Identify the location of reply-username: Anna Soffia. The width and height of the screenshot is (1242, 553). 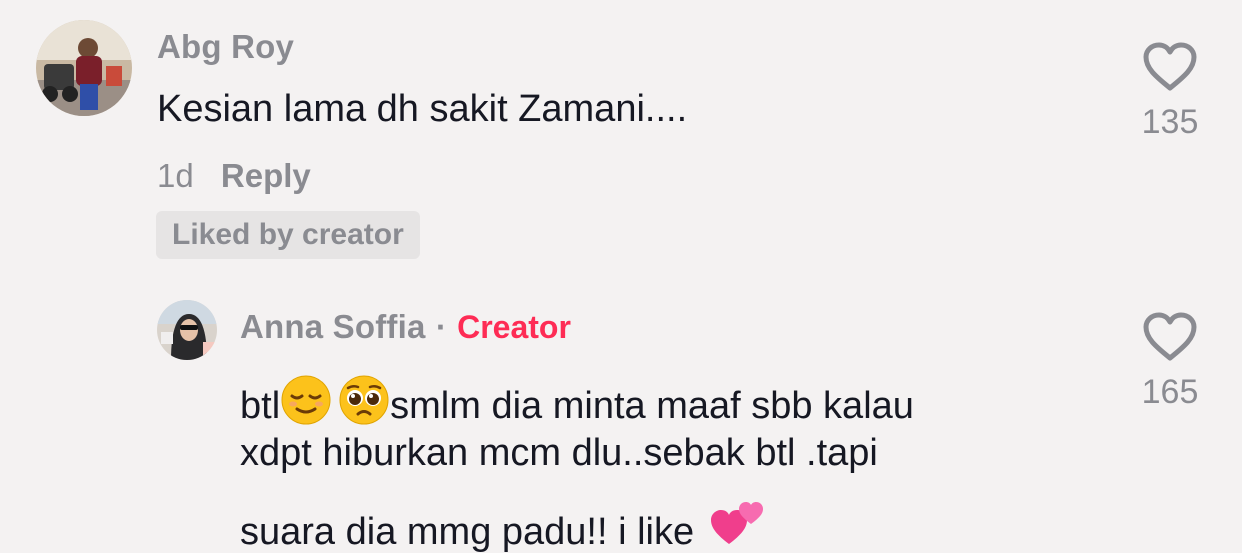
(333, 326).